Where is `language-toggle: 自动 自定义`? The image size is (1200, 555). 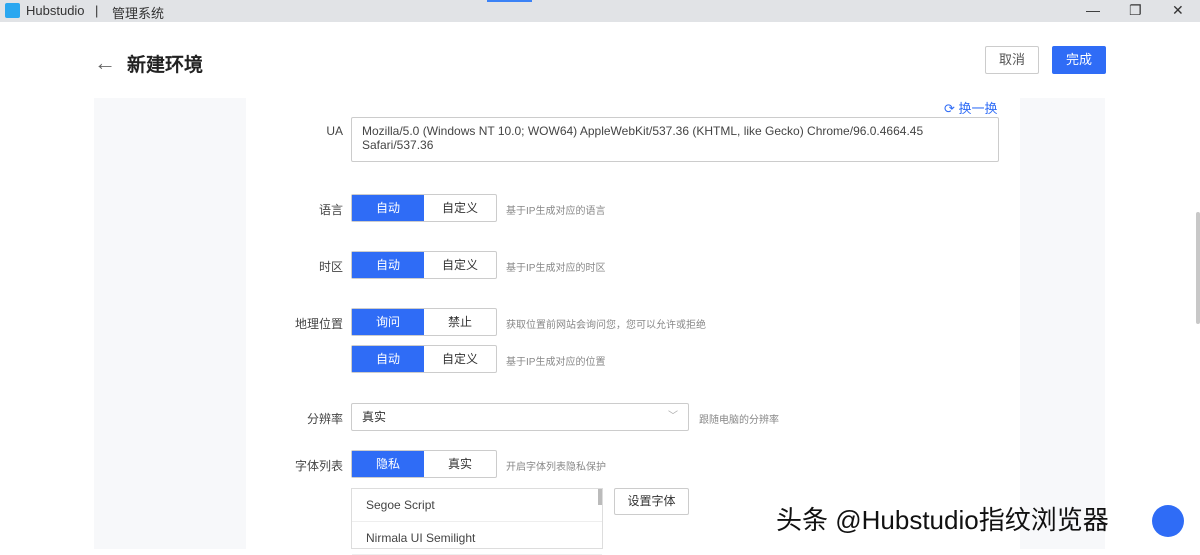
language-toggle: 自动 自定义 is located at coordinates (424, 208).